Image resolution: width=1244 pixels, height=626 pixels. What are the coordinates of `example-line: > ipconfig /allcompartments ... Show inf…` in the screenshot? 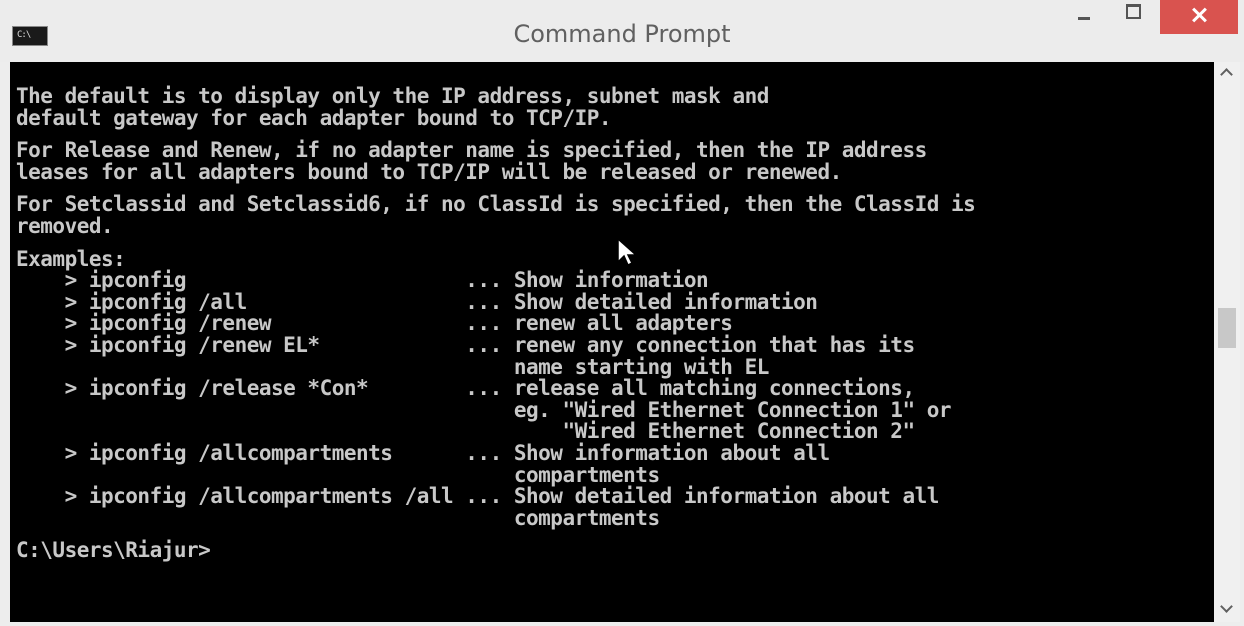 It's located at (423, 452).